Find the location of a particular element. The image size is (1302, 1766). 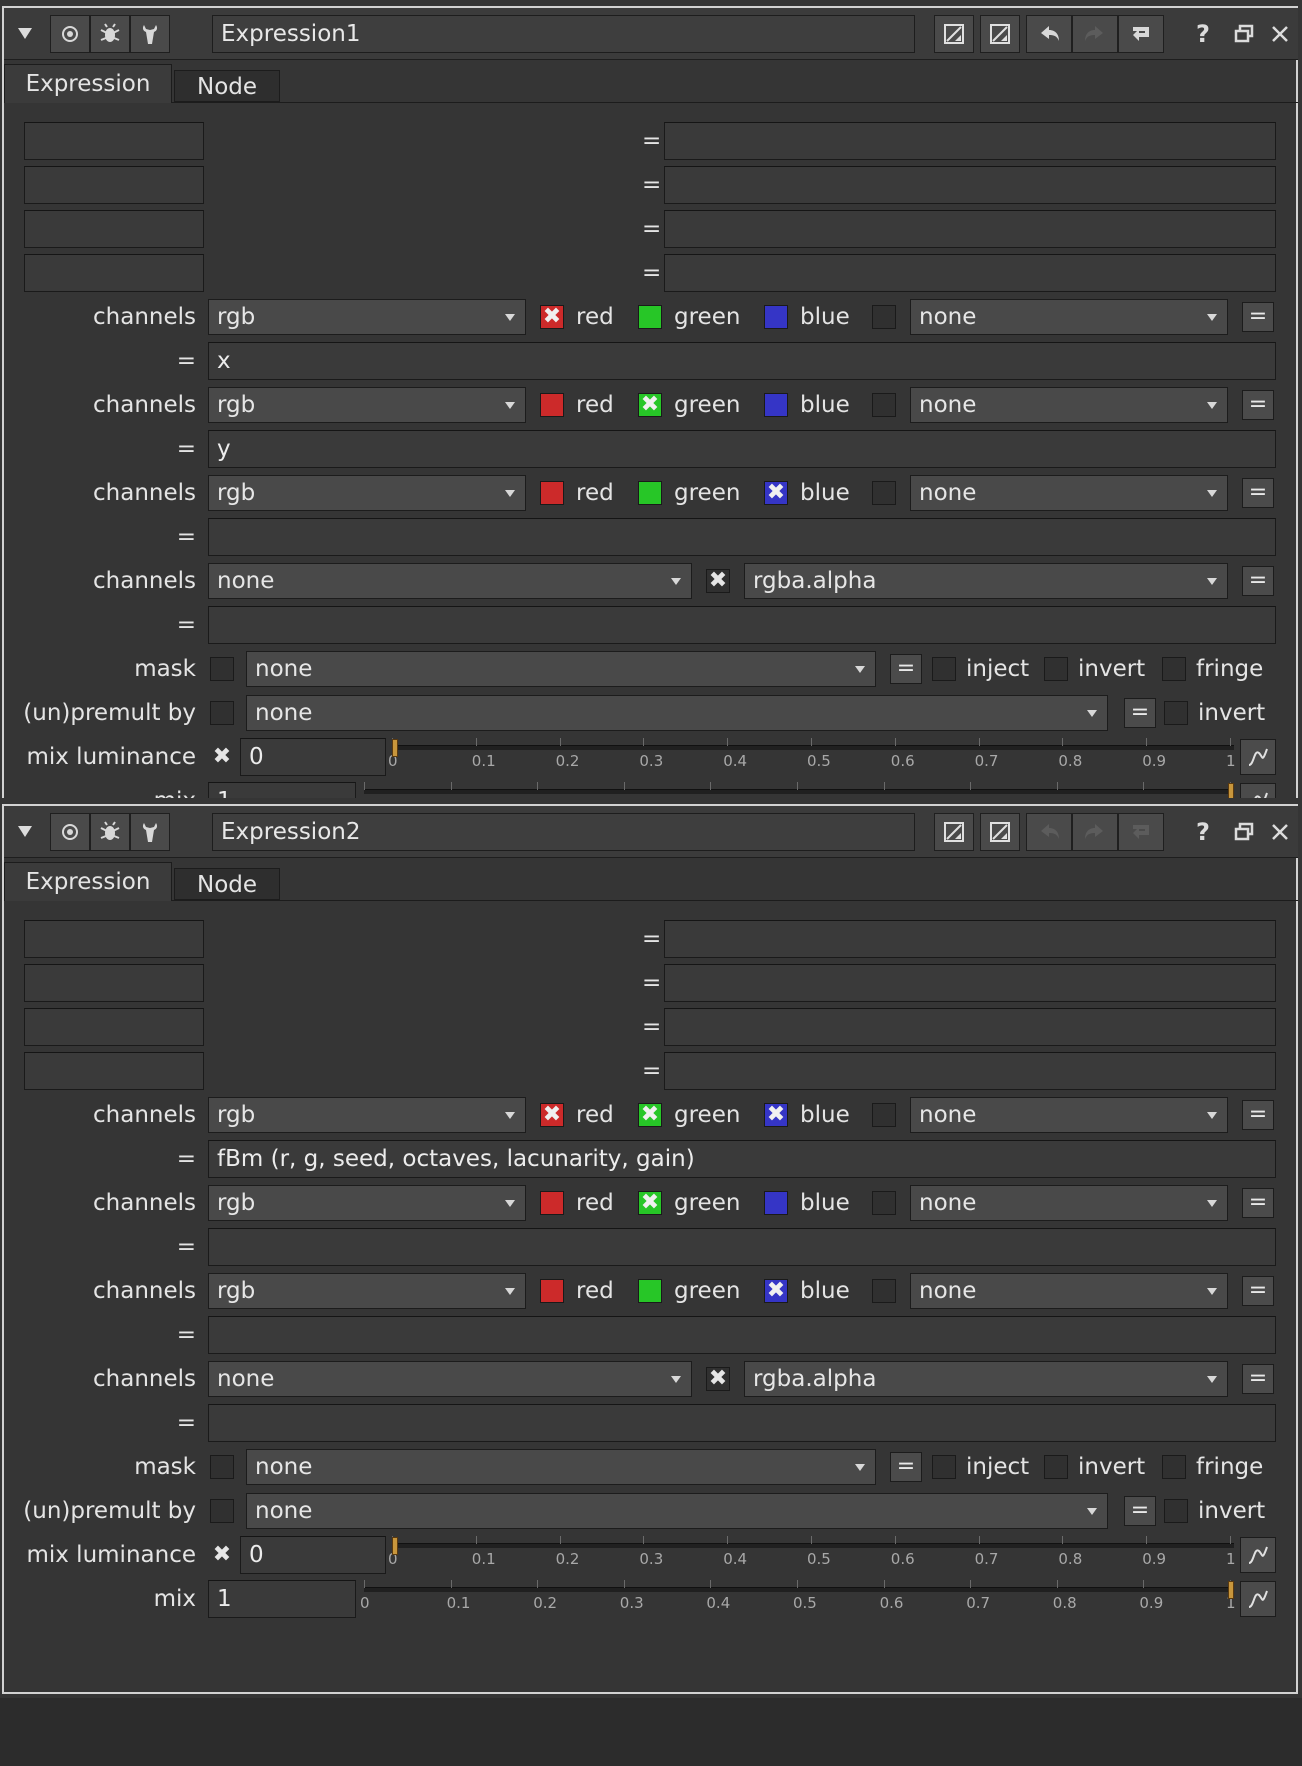

undo-icon is located at coordinates (1049, 34).